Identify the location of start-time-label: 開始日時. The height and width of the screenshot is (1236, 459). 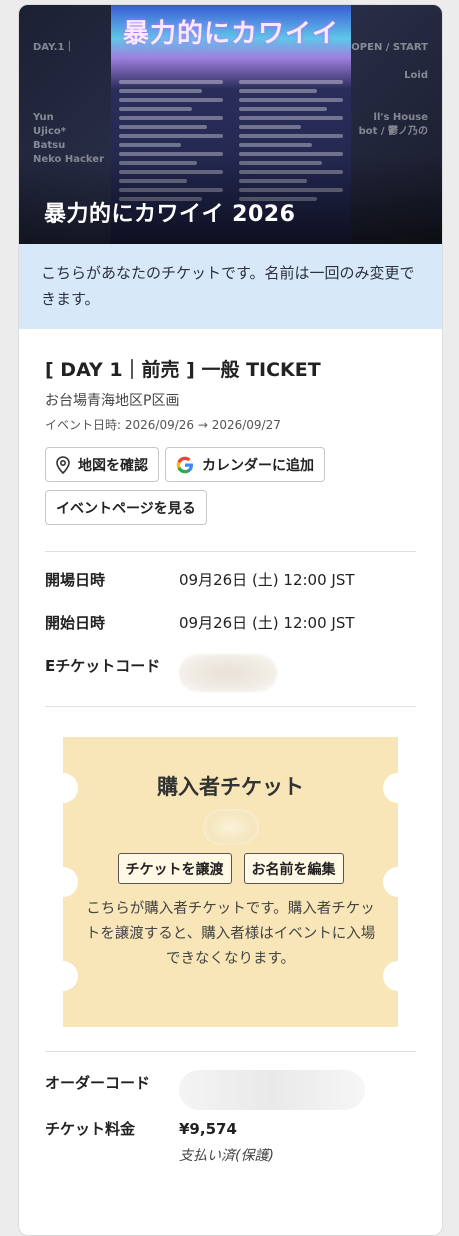
(75, 623).